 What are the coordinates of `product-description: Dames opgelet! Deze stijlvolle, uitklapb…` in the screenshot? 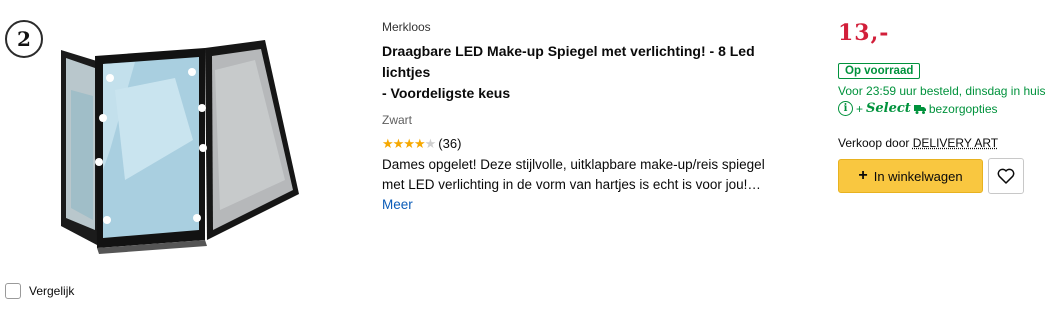 It's located at (592, 175).